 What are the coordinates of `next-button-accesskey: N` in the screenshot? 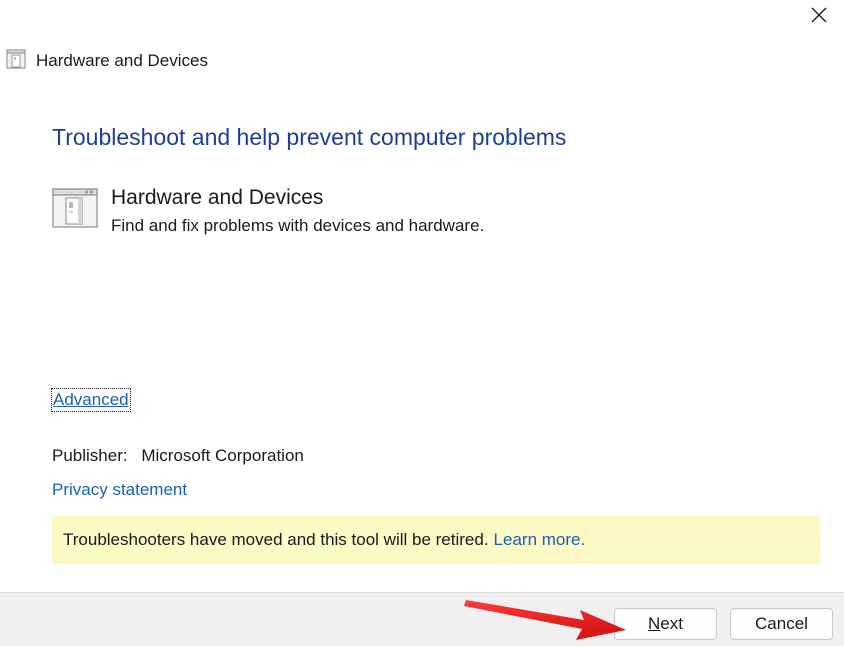 It's located at (654, 623).